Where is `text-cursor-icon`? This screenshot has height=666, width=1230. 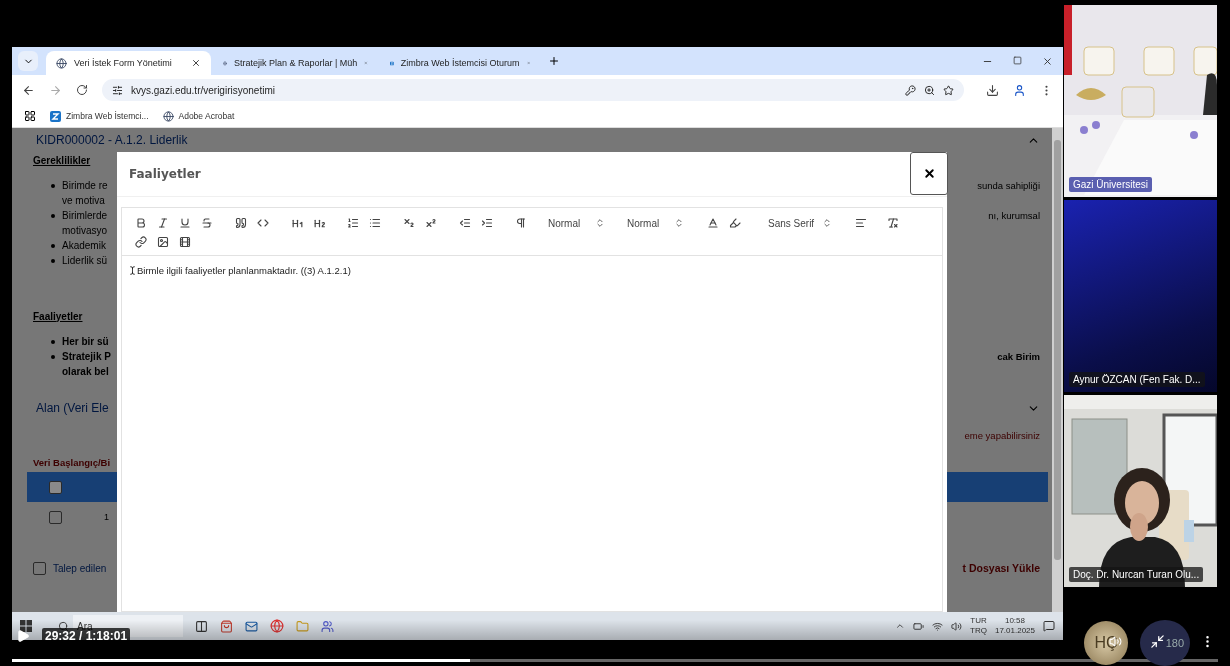 text-cursor-icon is located at coordinates (132, 270).